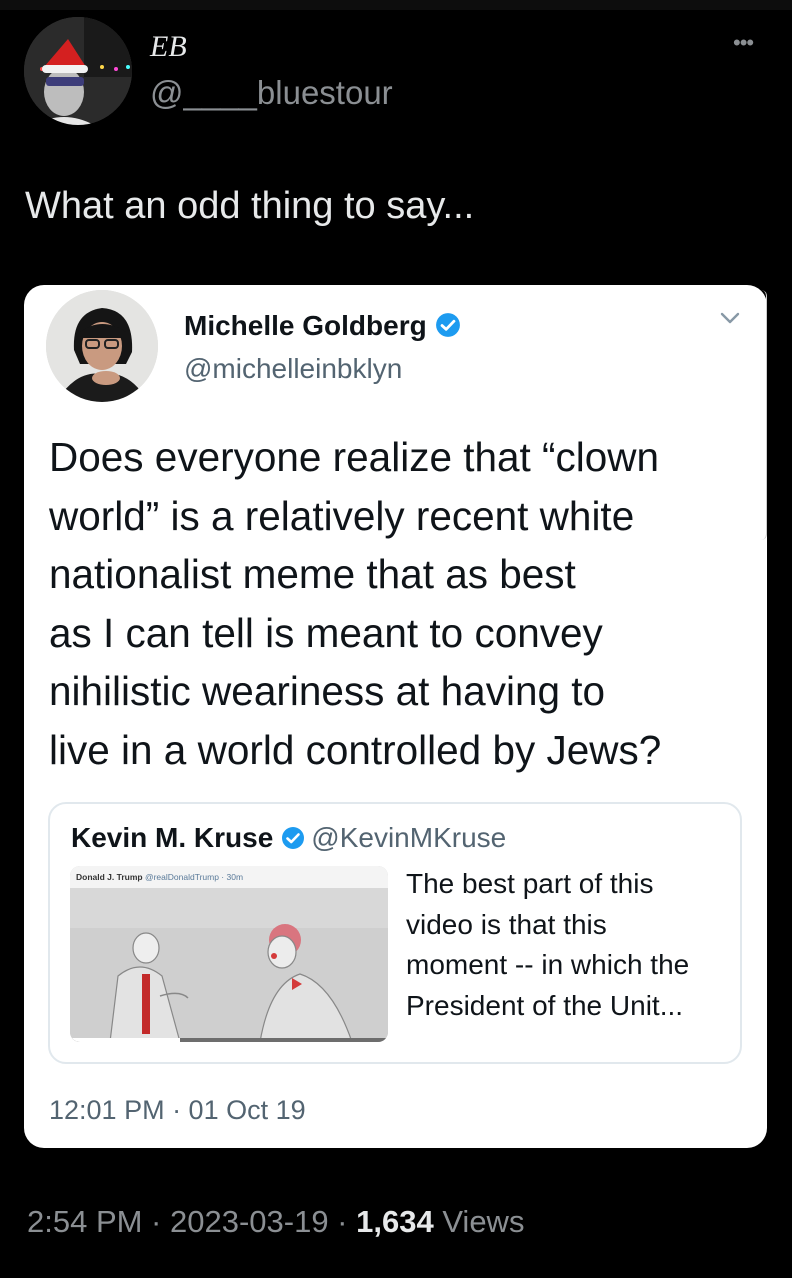  I want to click on tweet-meta: 2:54 PM · 2023-03-19 · 1,634 Views, so click(275, 1222).